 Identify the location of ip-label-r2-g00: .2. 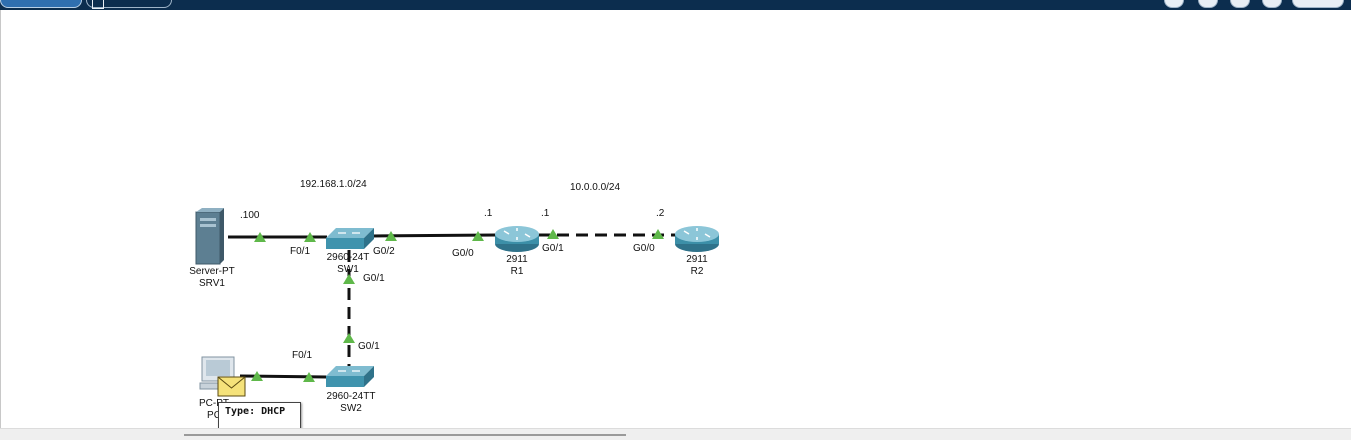
(660, 213).